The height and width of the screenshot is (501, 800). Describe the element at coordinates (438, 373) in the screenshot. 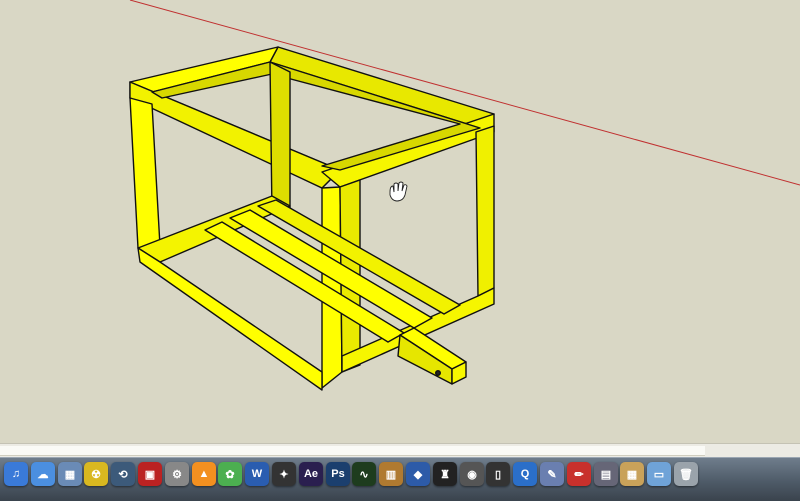

I see `beam-bolt-hole` at that location.